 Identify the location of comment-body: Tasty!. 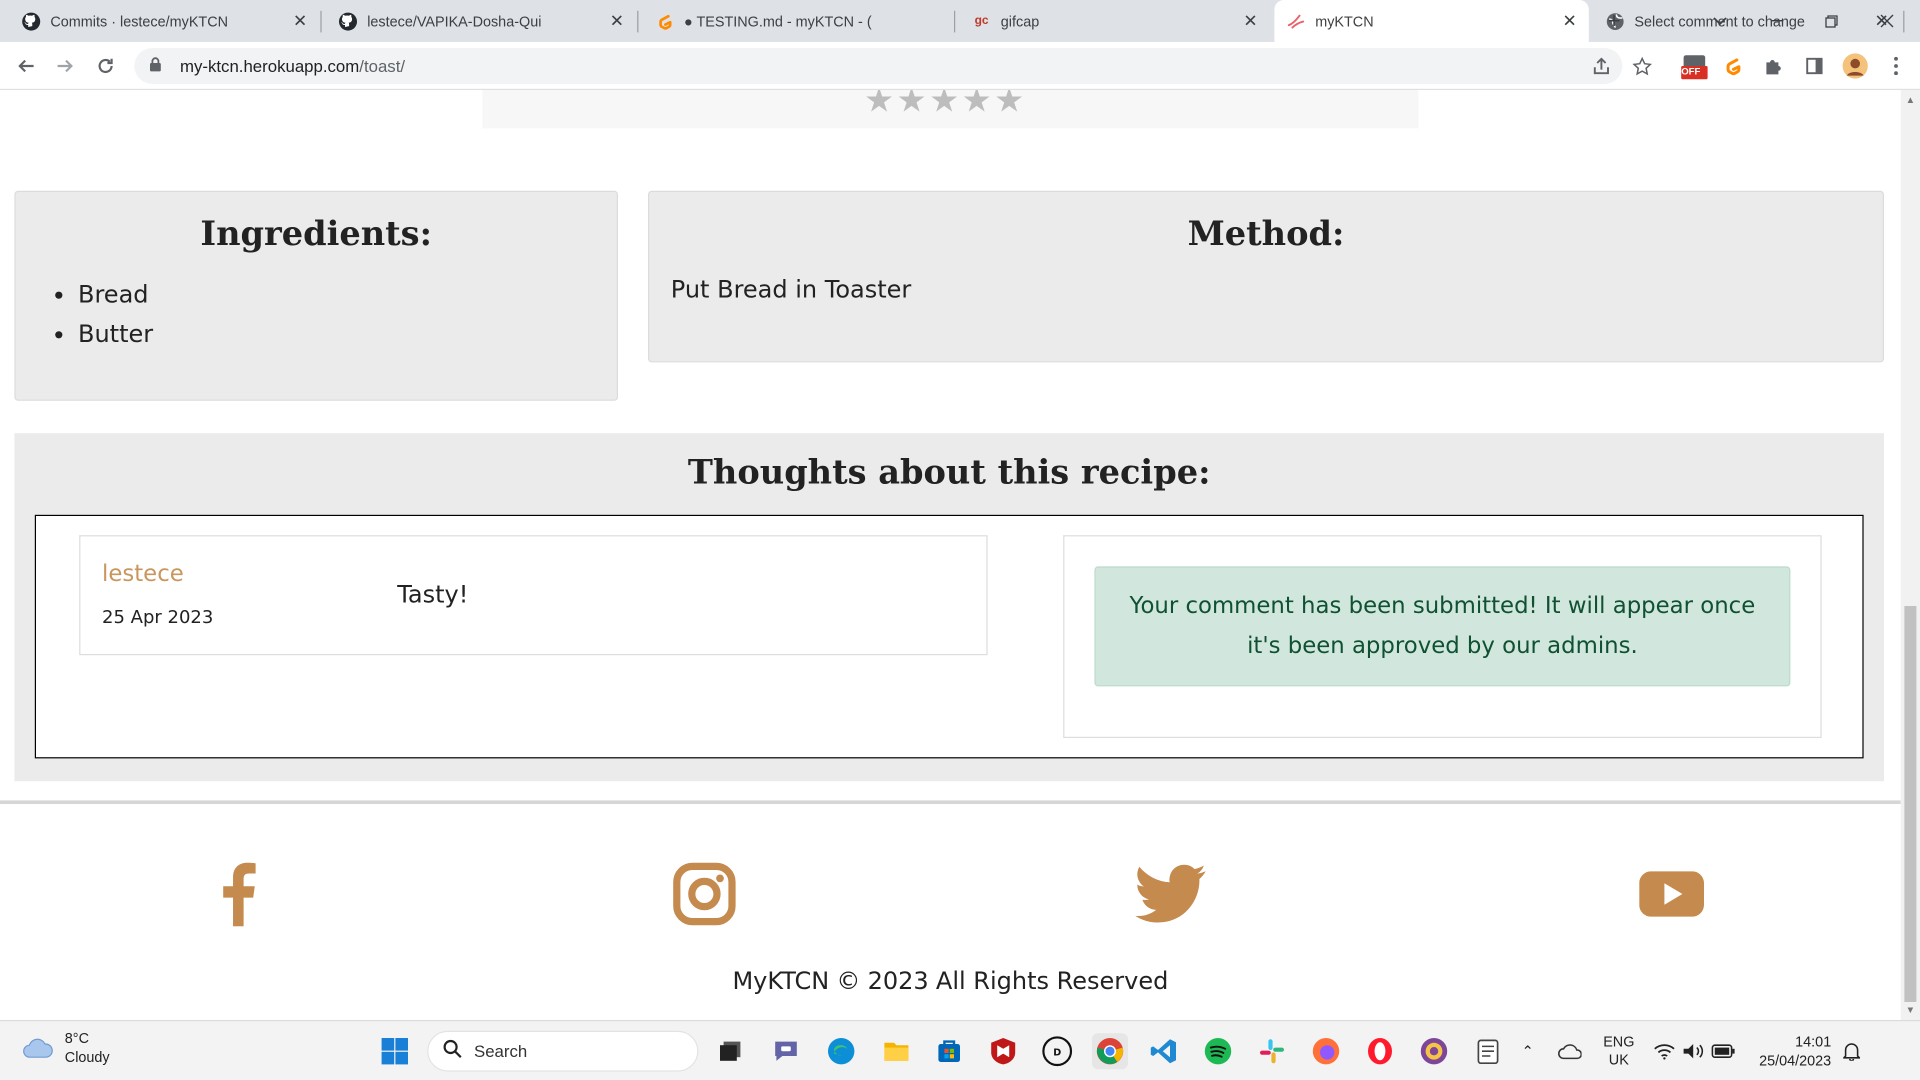
(433, 594).